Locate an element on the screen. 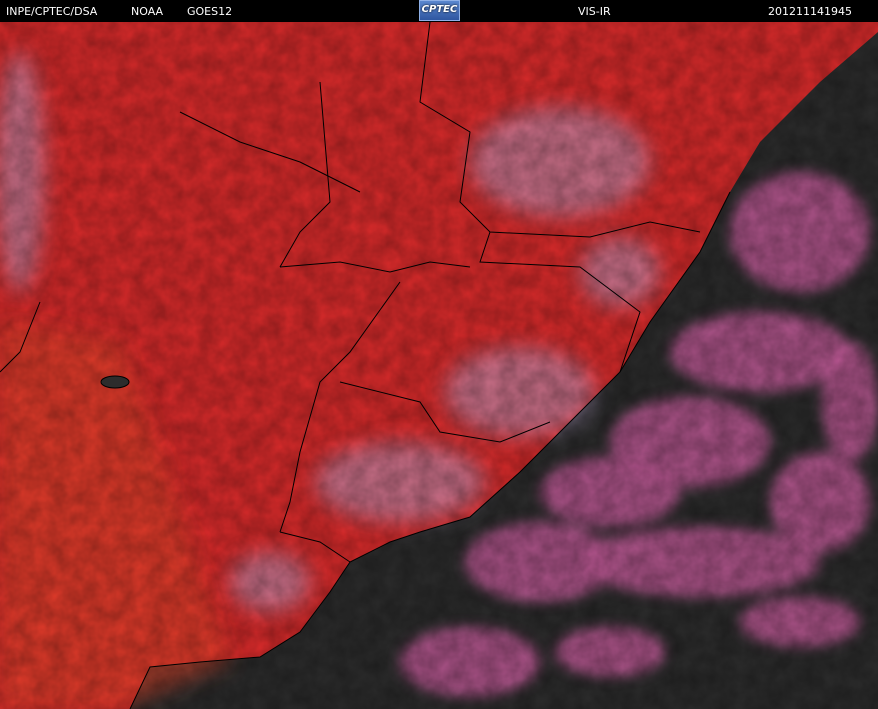  satellite-label: GOES12 is located at coordinates (210, 11).